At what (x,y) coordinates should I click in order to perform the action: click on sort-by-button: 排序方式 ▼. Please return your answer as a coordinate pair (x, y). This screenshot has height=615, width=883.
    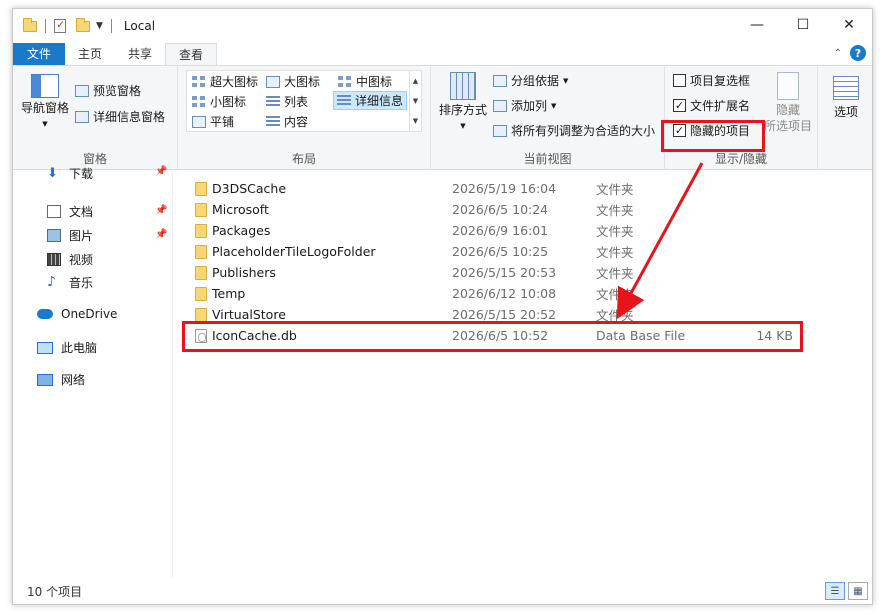
    Looking at the image, I should click on (463, 103).